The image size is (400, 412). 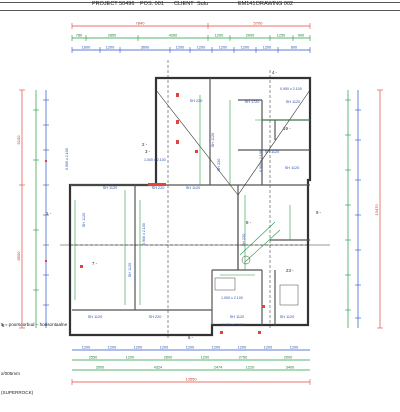 I want to click on bottom-green-dim: 2600, so click(x=168, y=358).